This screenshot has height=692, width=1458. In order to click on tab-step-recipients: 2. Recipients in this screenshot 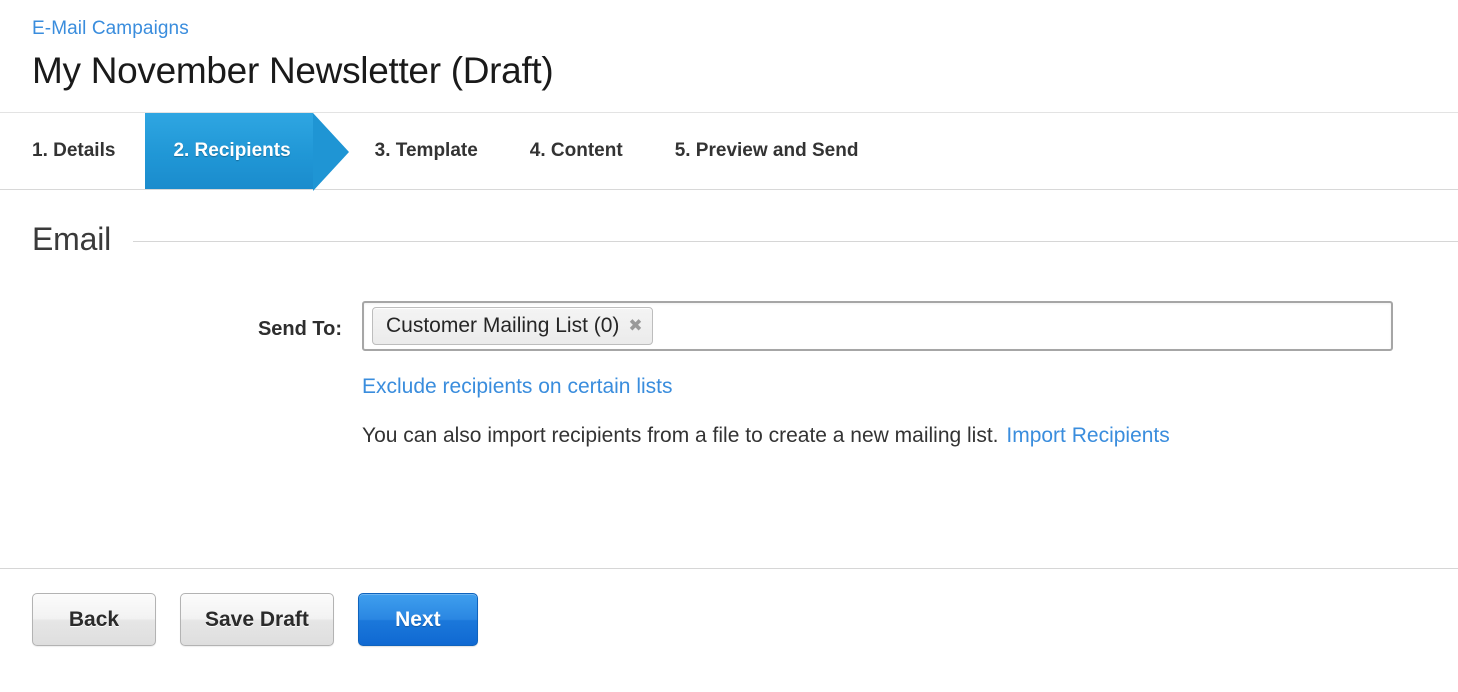, I will do `click(247, 152)`.